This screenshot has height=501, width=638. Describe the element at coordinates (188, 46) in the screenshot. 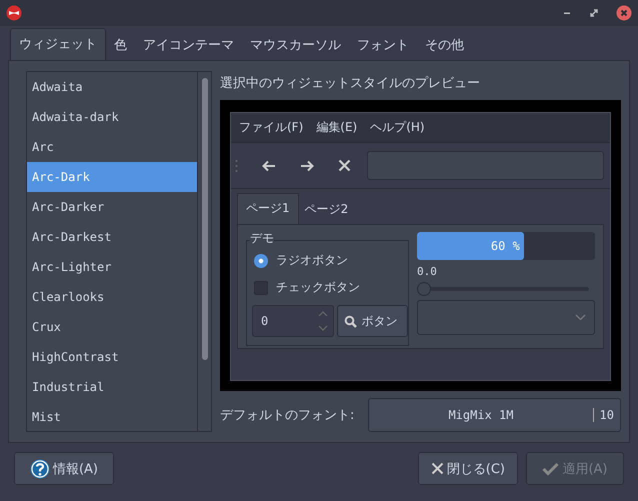

I see `tab: アイコンテーマ` at that location.